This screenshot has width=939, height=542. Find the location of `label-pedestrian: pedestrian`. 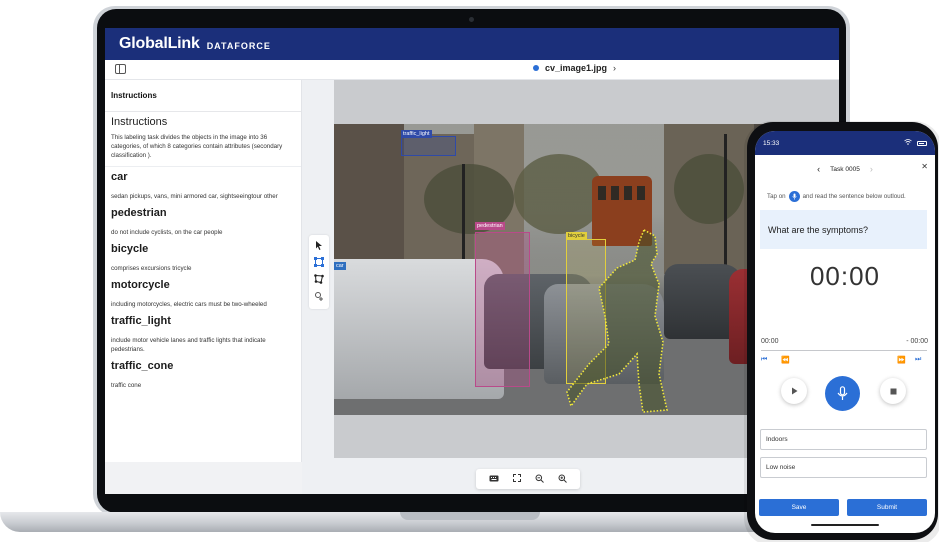

label-pedestrian: pedestrian is located at coordinates (490, 226).